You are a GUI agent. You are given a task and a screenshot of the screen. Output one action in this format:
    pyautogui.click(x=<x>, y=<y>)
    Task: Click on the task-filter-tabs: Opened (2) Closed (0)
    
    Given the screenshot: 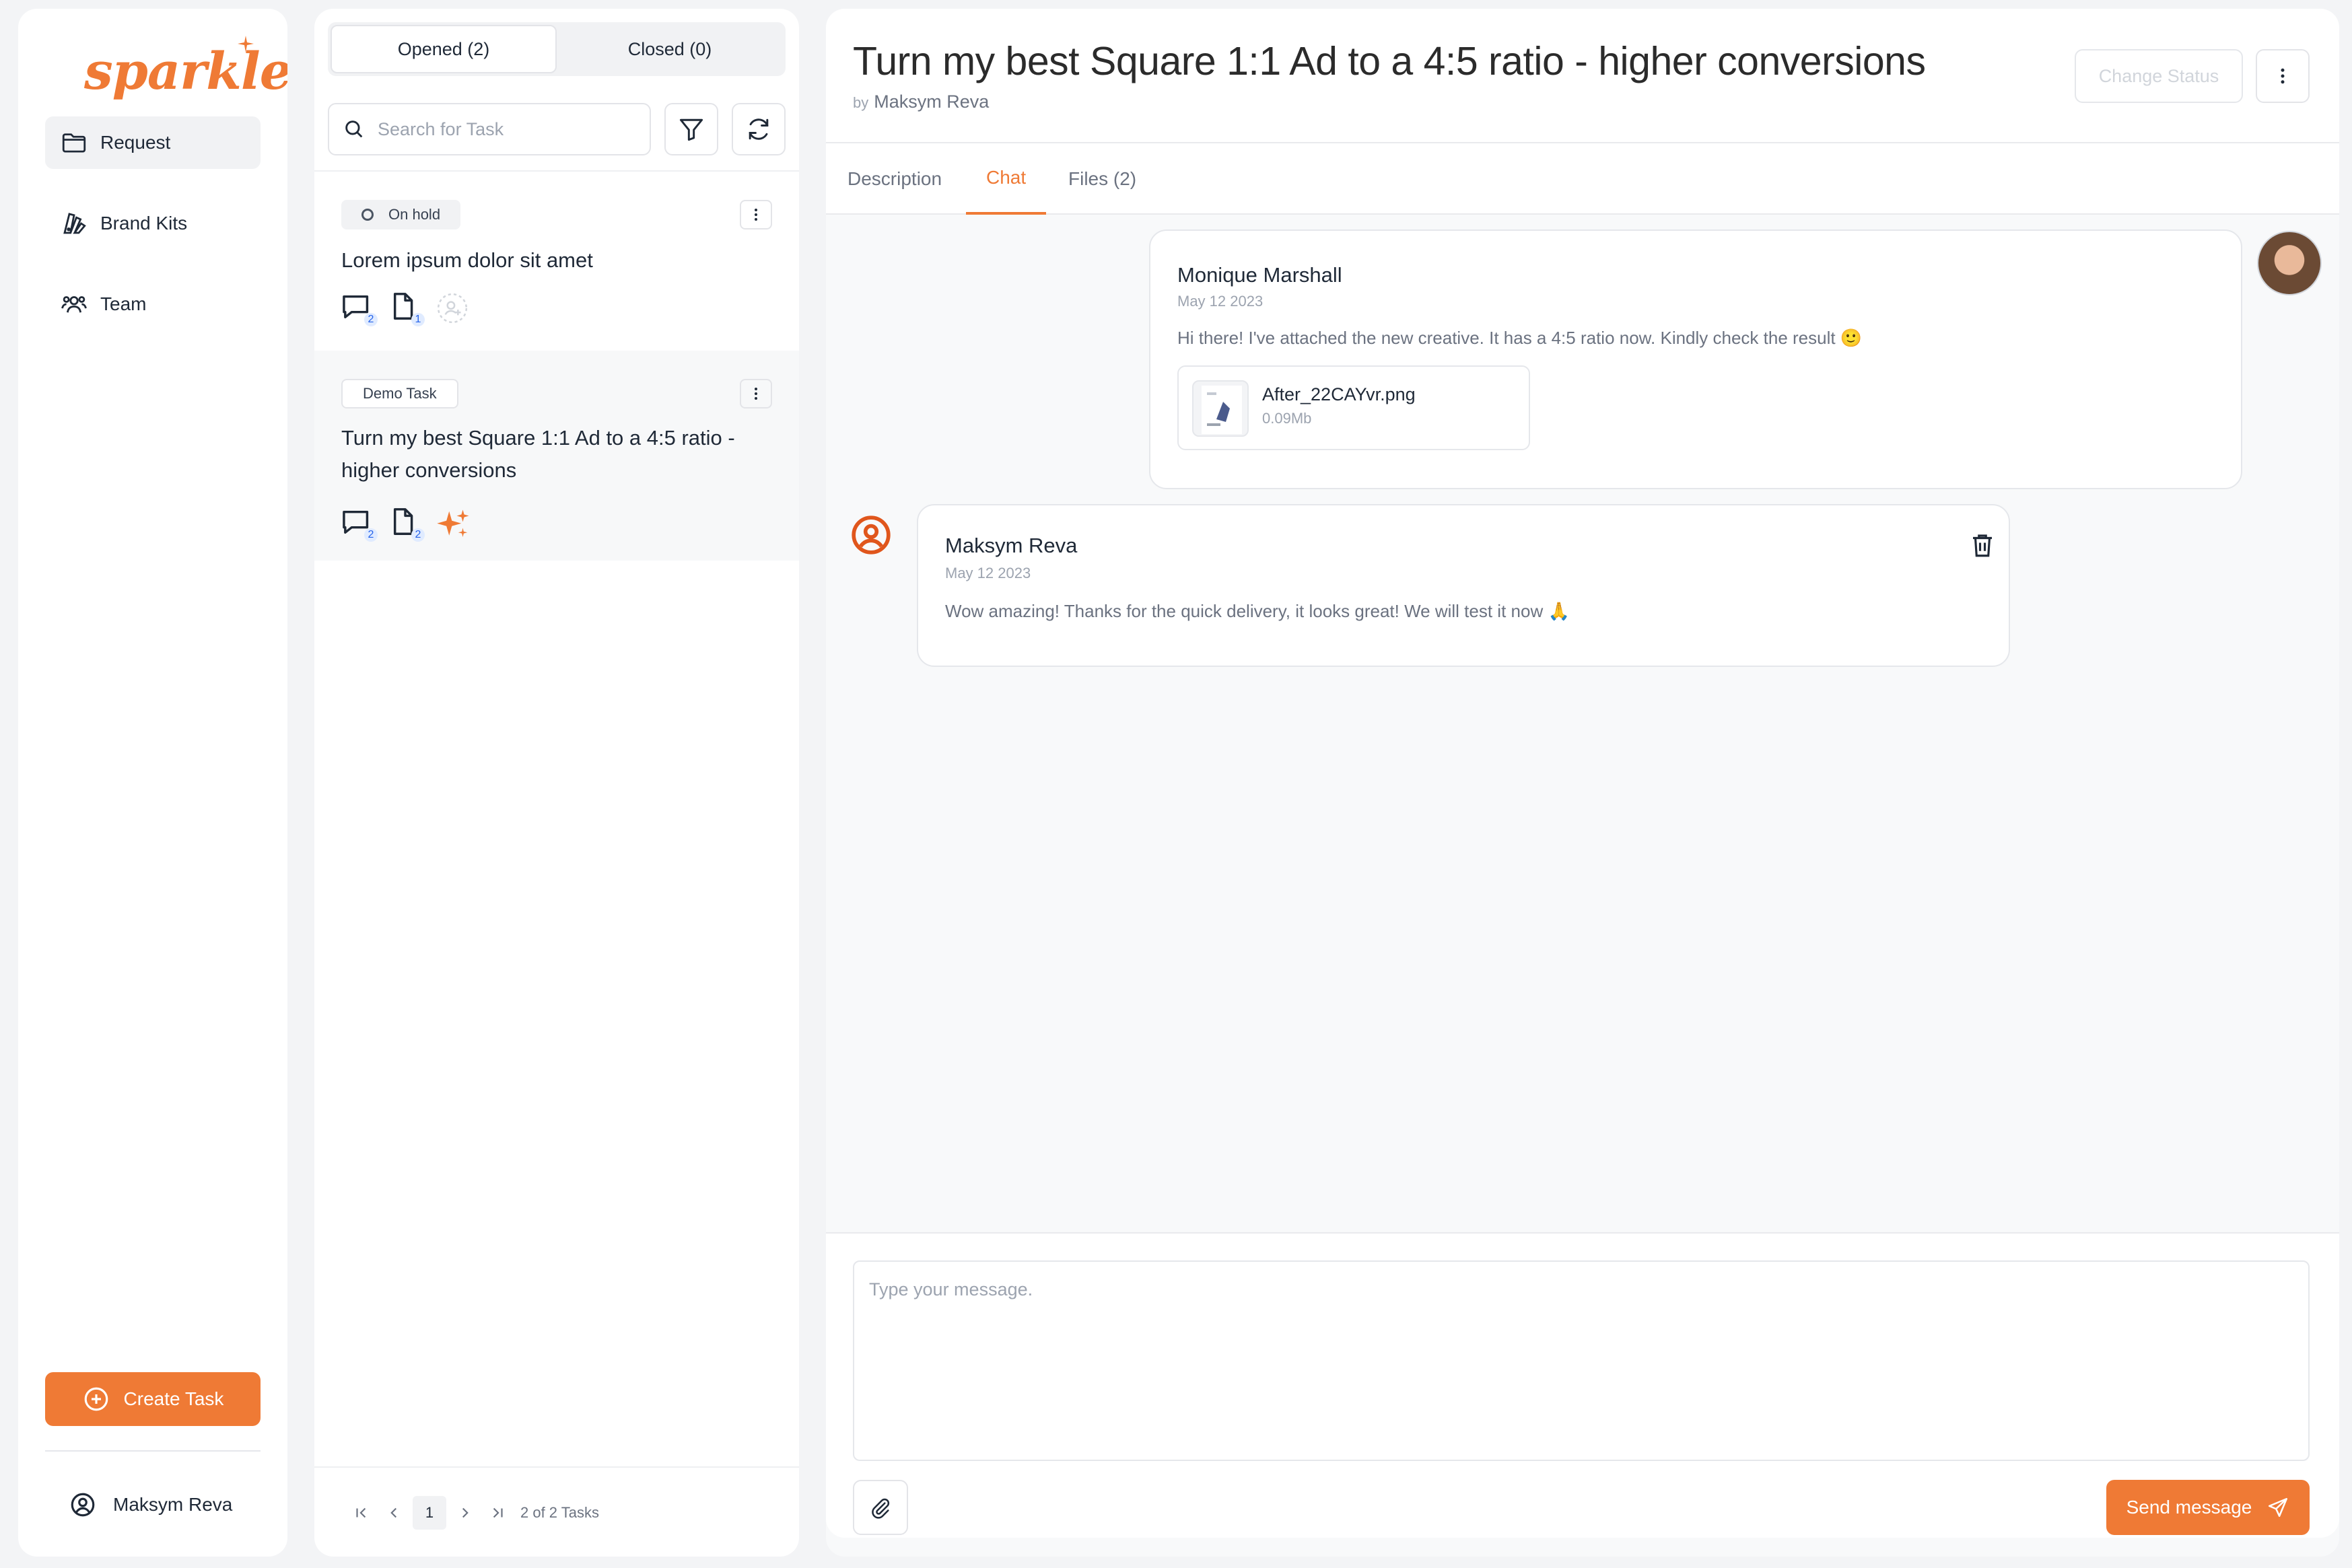 What is the action you would take?
    pyautogui.click(x=557, y=49)
    